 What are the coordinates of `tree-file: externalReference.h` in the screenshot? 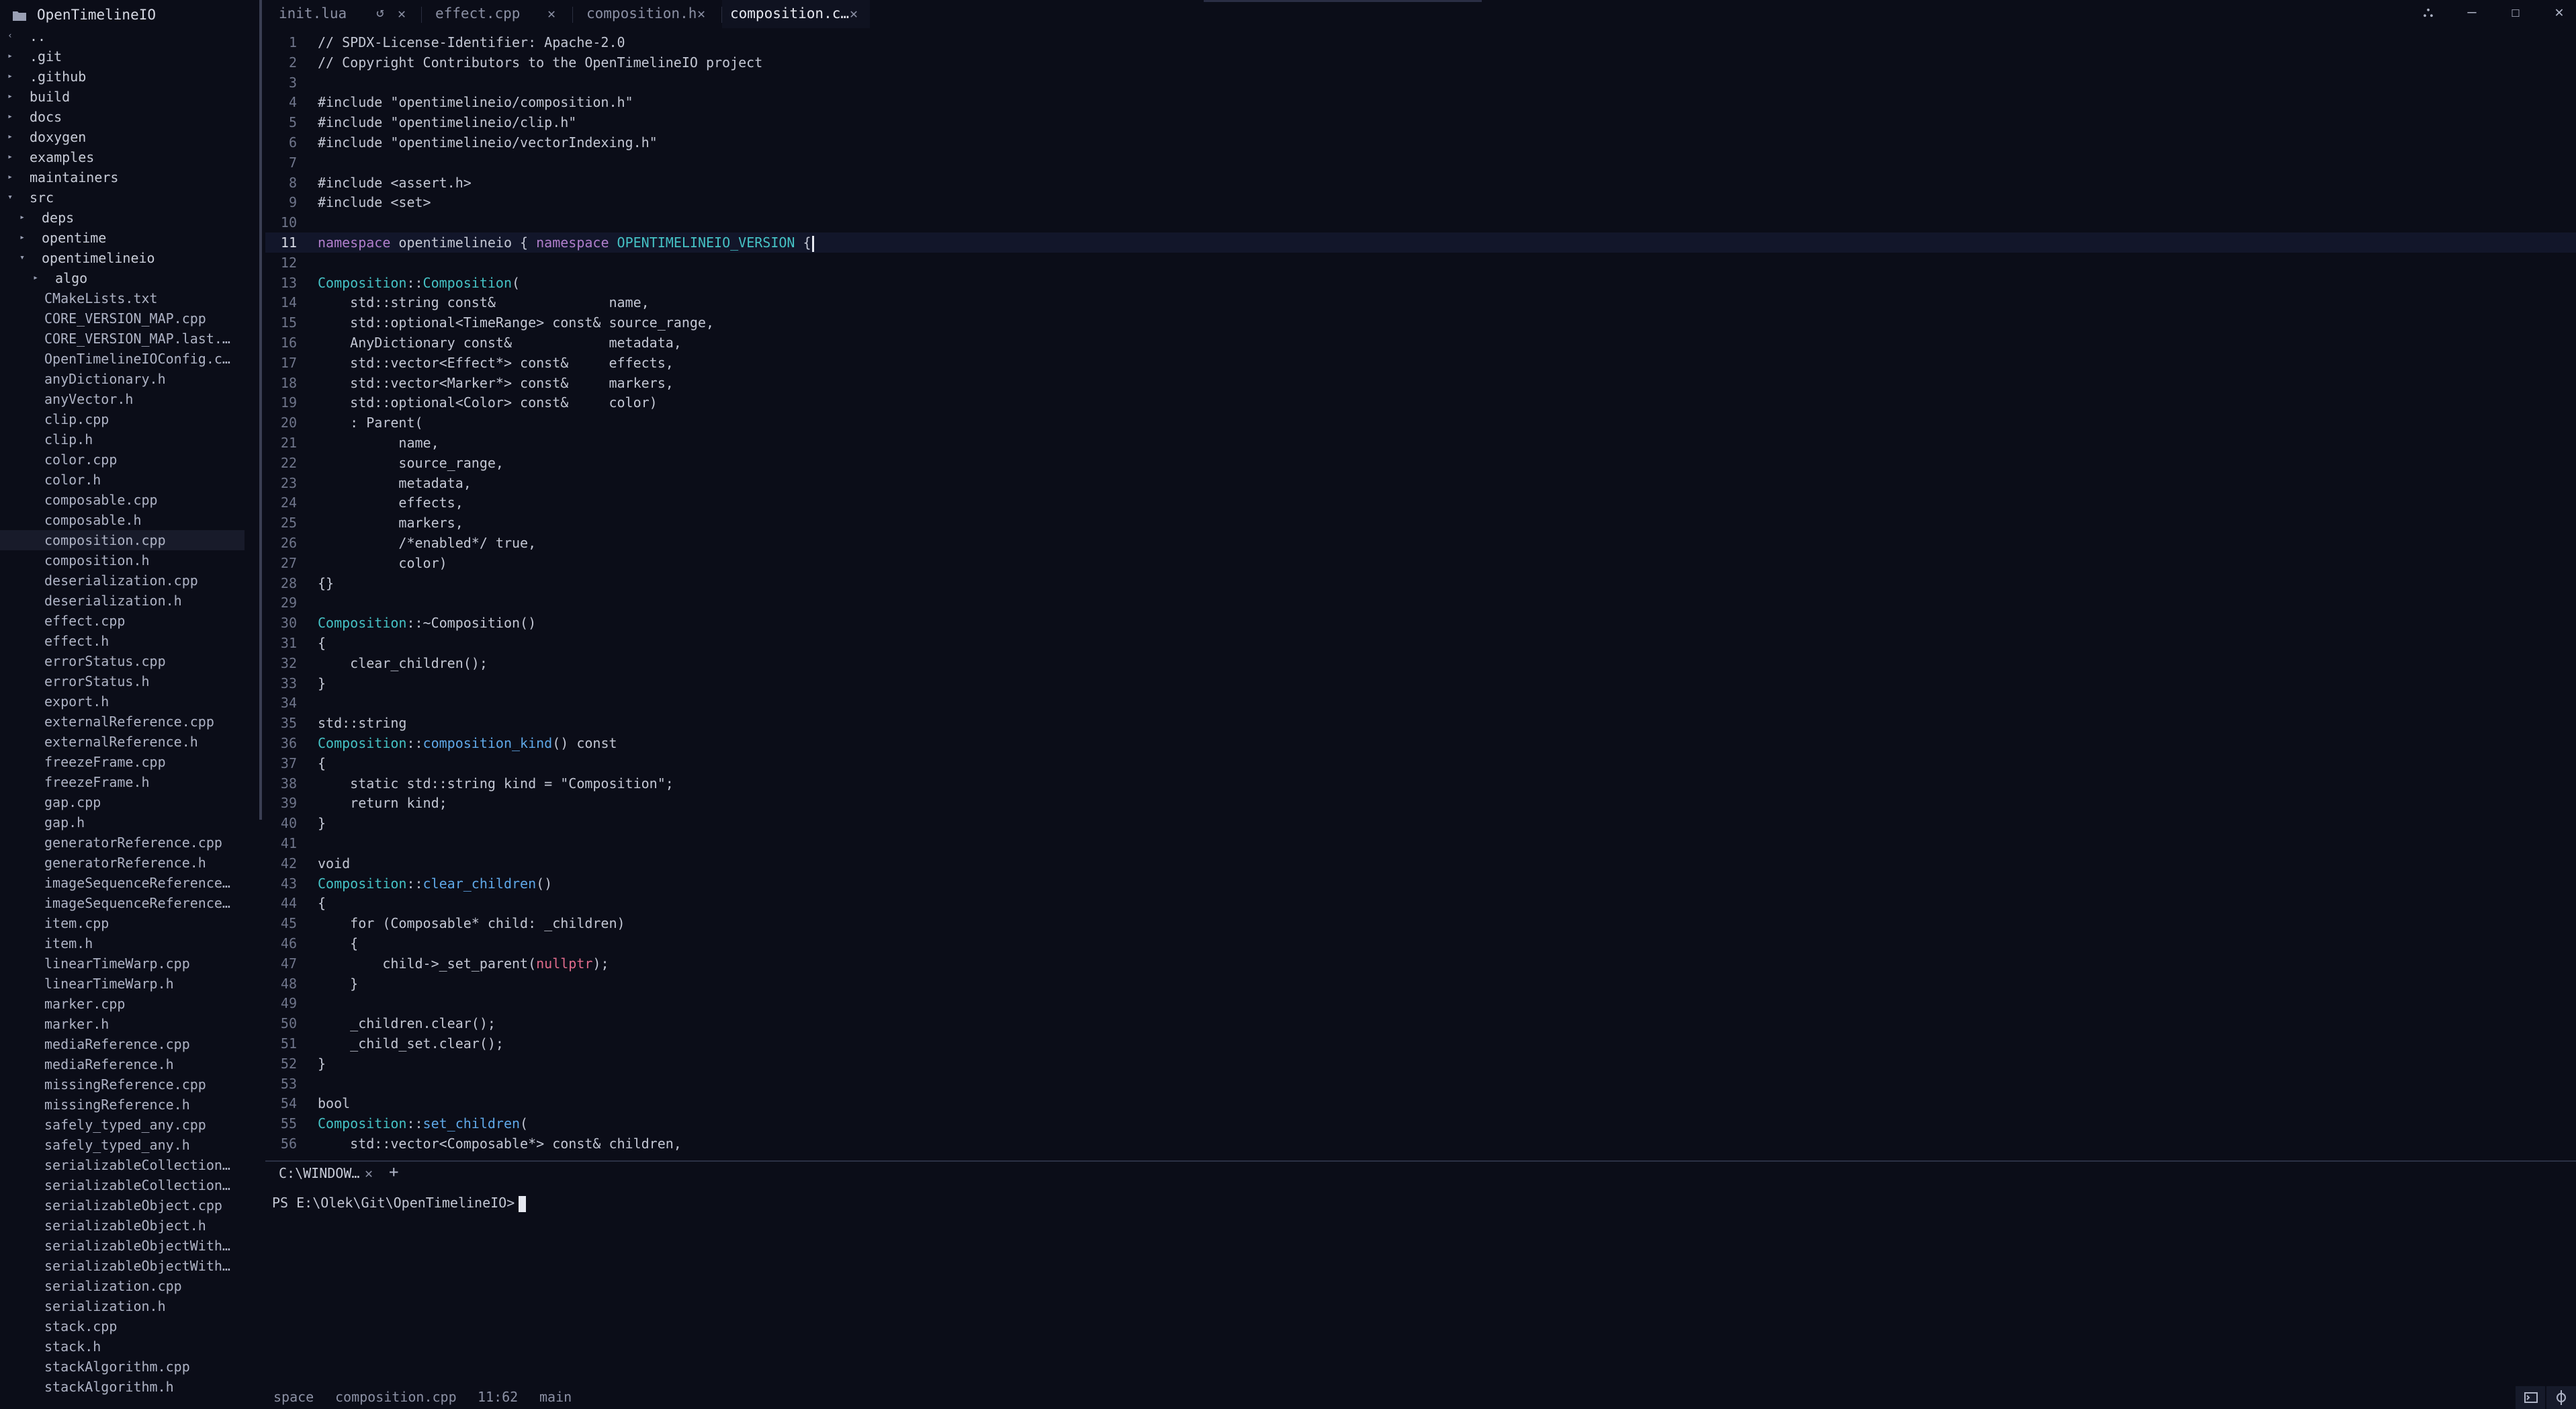 It's located at (123, 742).